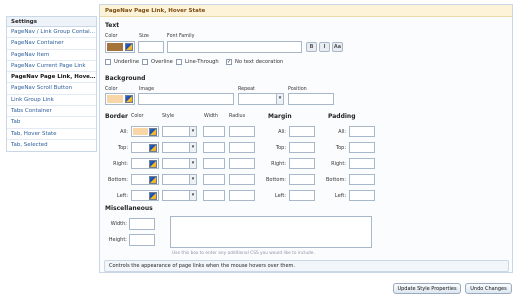  I want to click on padding-row-label: Left:, so click(340, 196).